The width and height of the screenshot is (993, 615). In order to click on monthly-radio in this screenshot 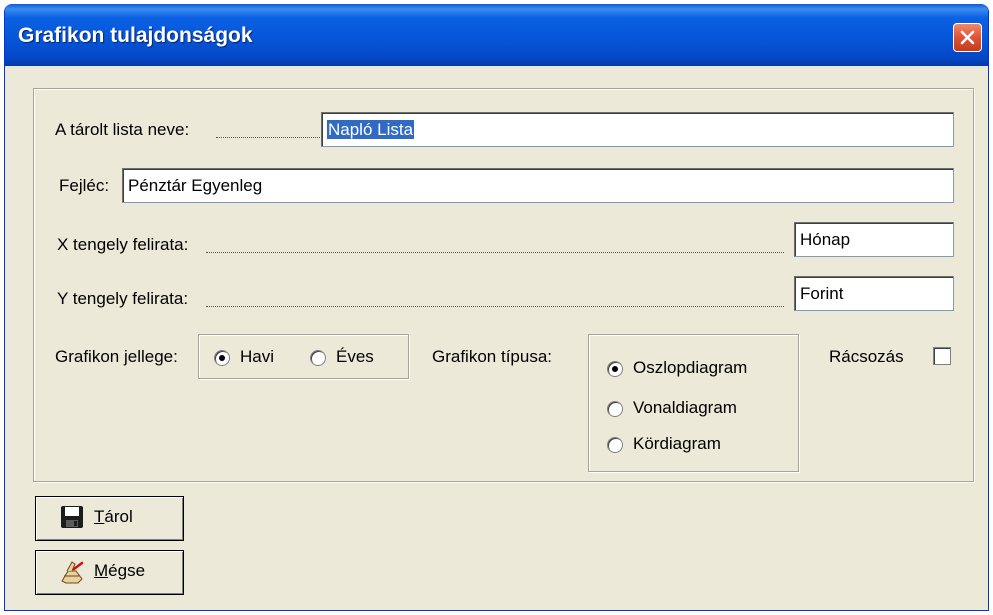, I will do `click(222, 358)`.